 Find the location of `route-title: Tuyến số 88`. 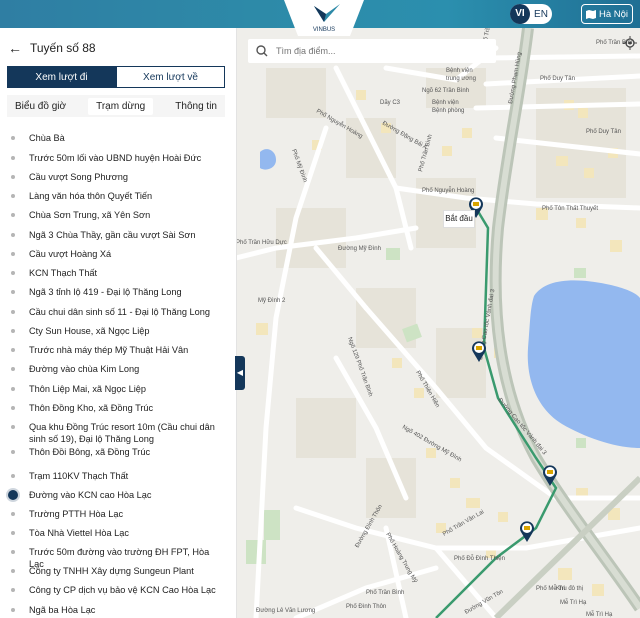

route-title: Tuyến số 88 is located at coordinates (63, 48).